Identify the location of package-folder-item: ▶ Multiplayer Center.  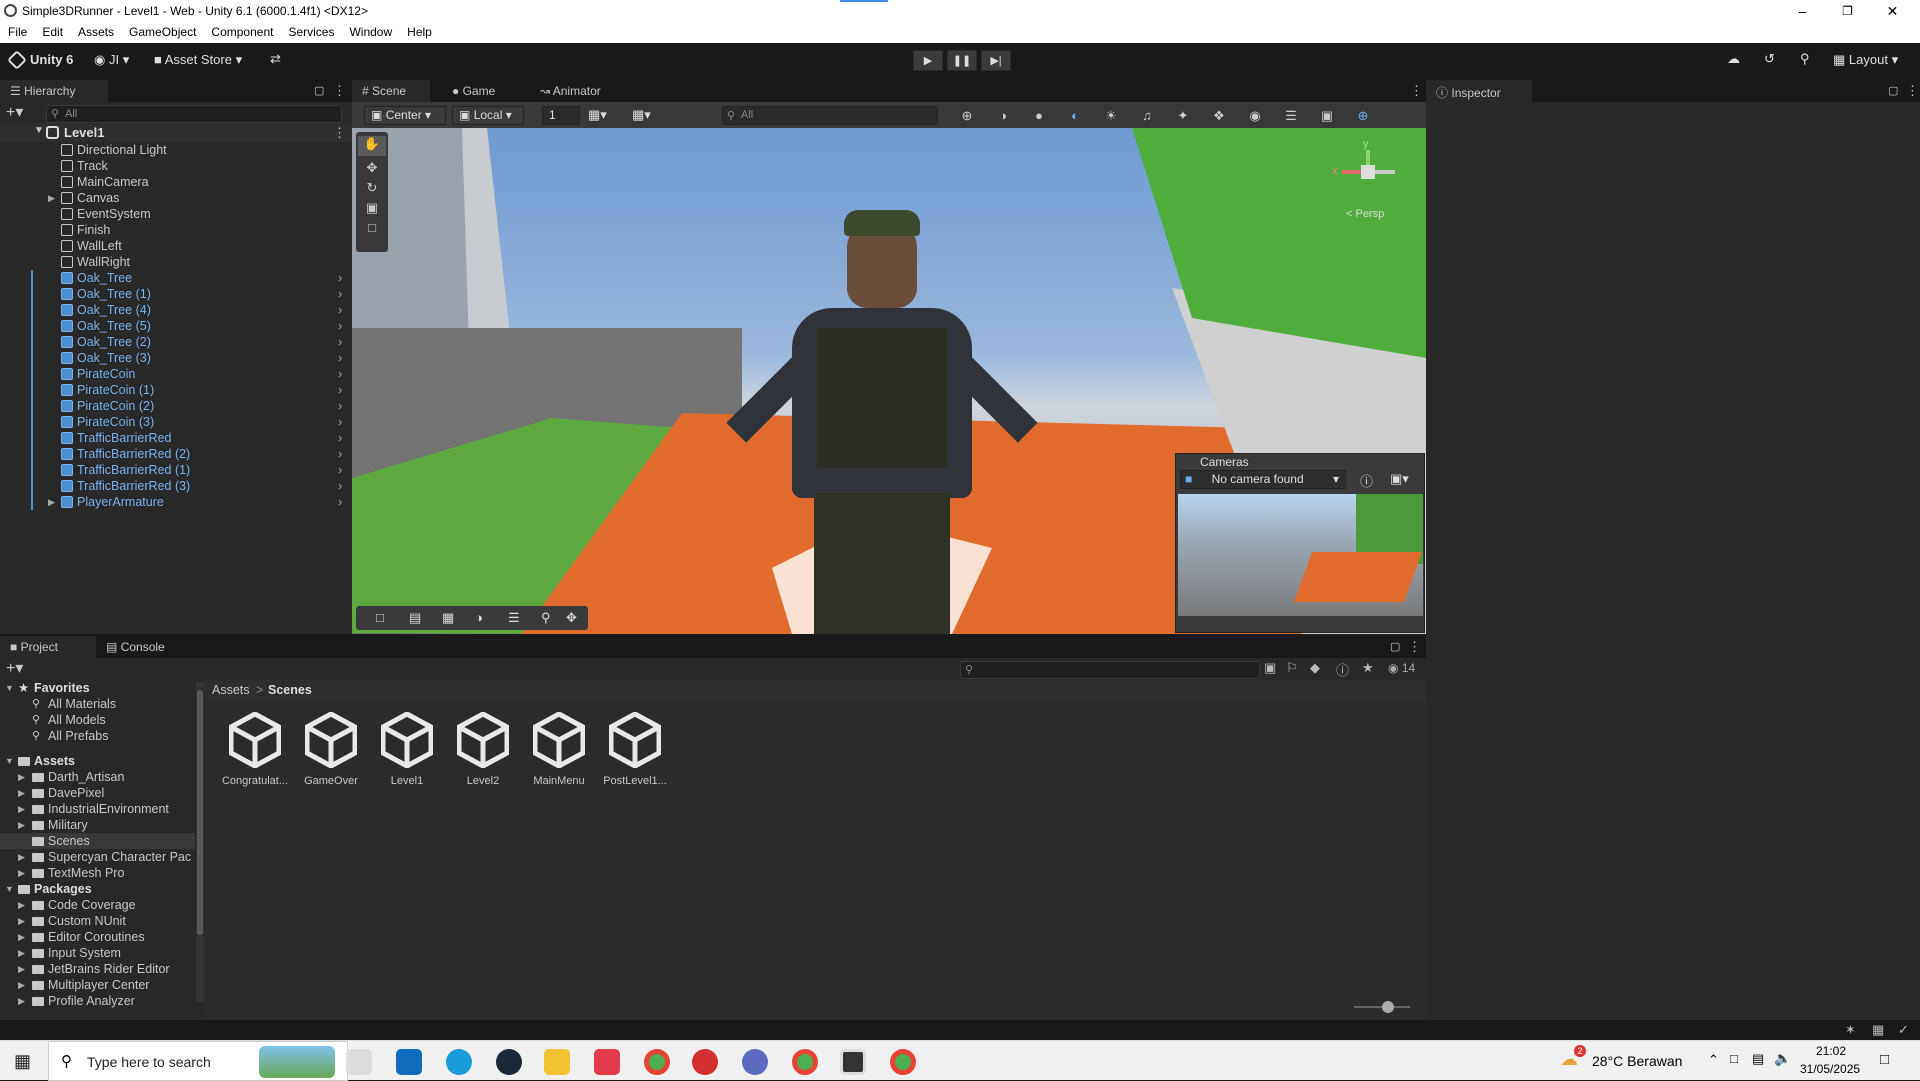
(97, 985).